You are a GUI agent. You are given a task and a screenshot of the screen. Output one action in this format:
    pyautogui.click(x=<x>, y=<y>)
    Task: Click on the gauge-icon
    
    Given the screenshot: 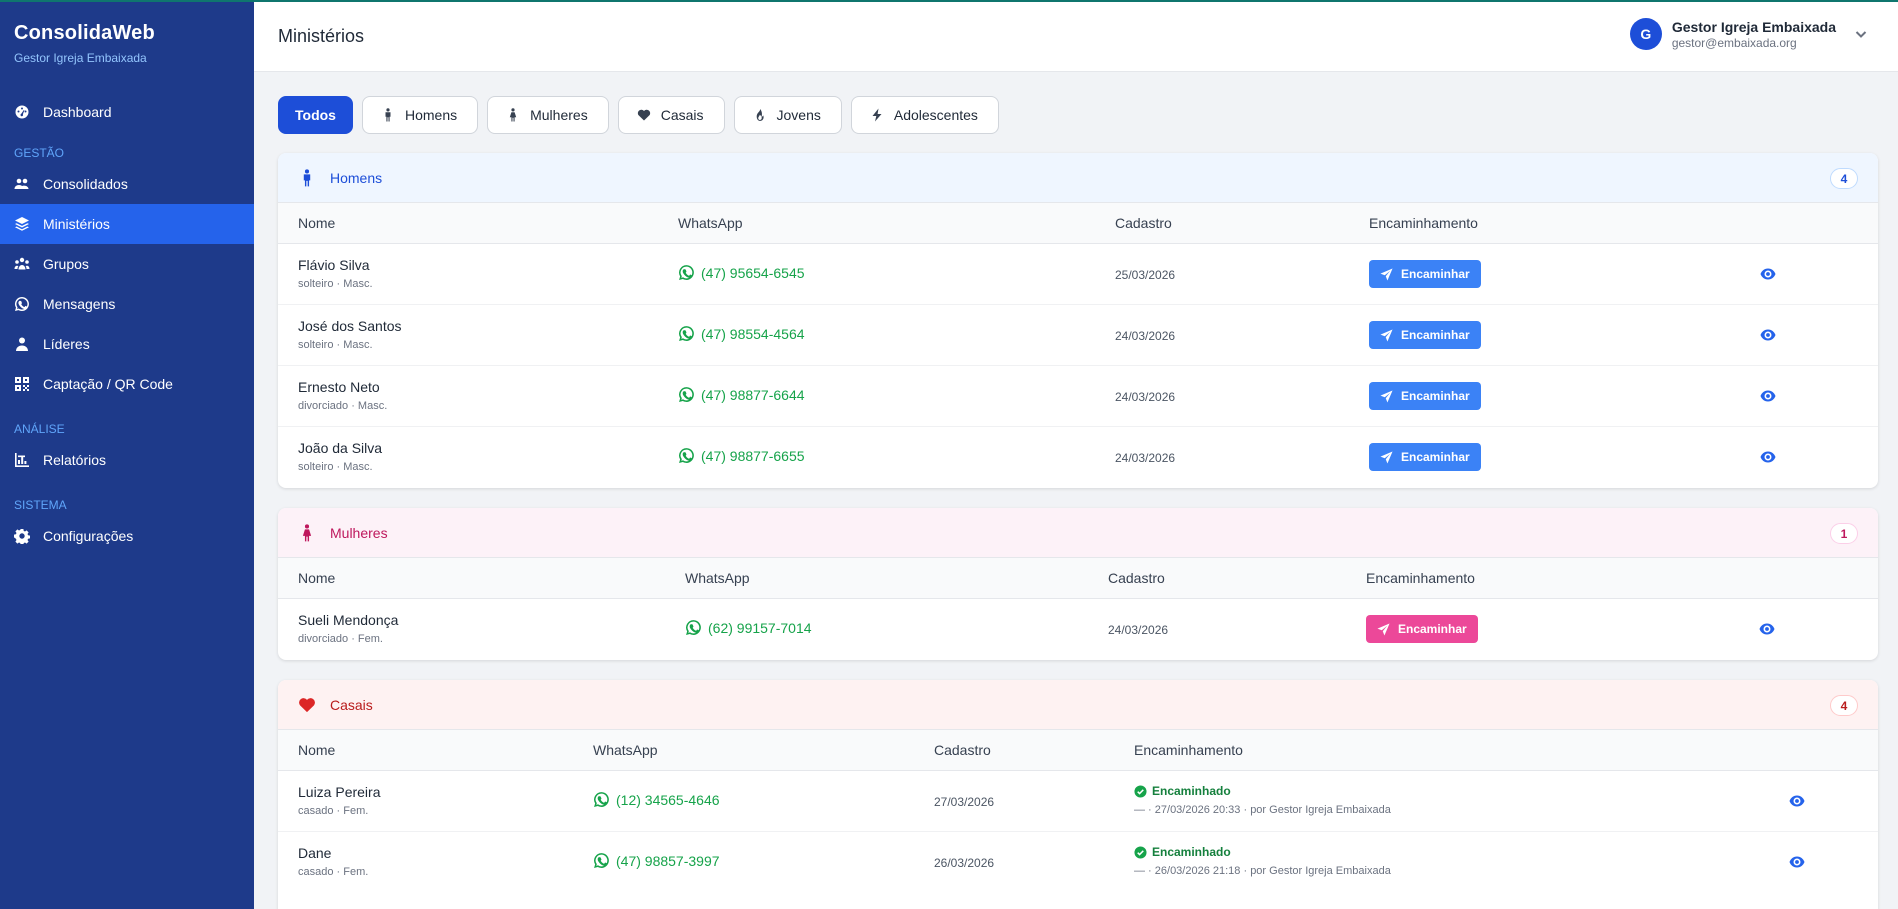 What is the action you would take?
    pyautogui.click(x=22, y=112)
    